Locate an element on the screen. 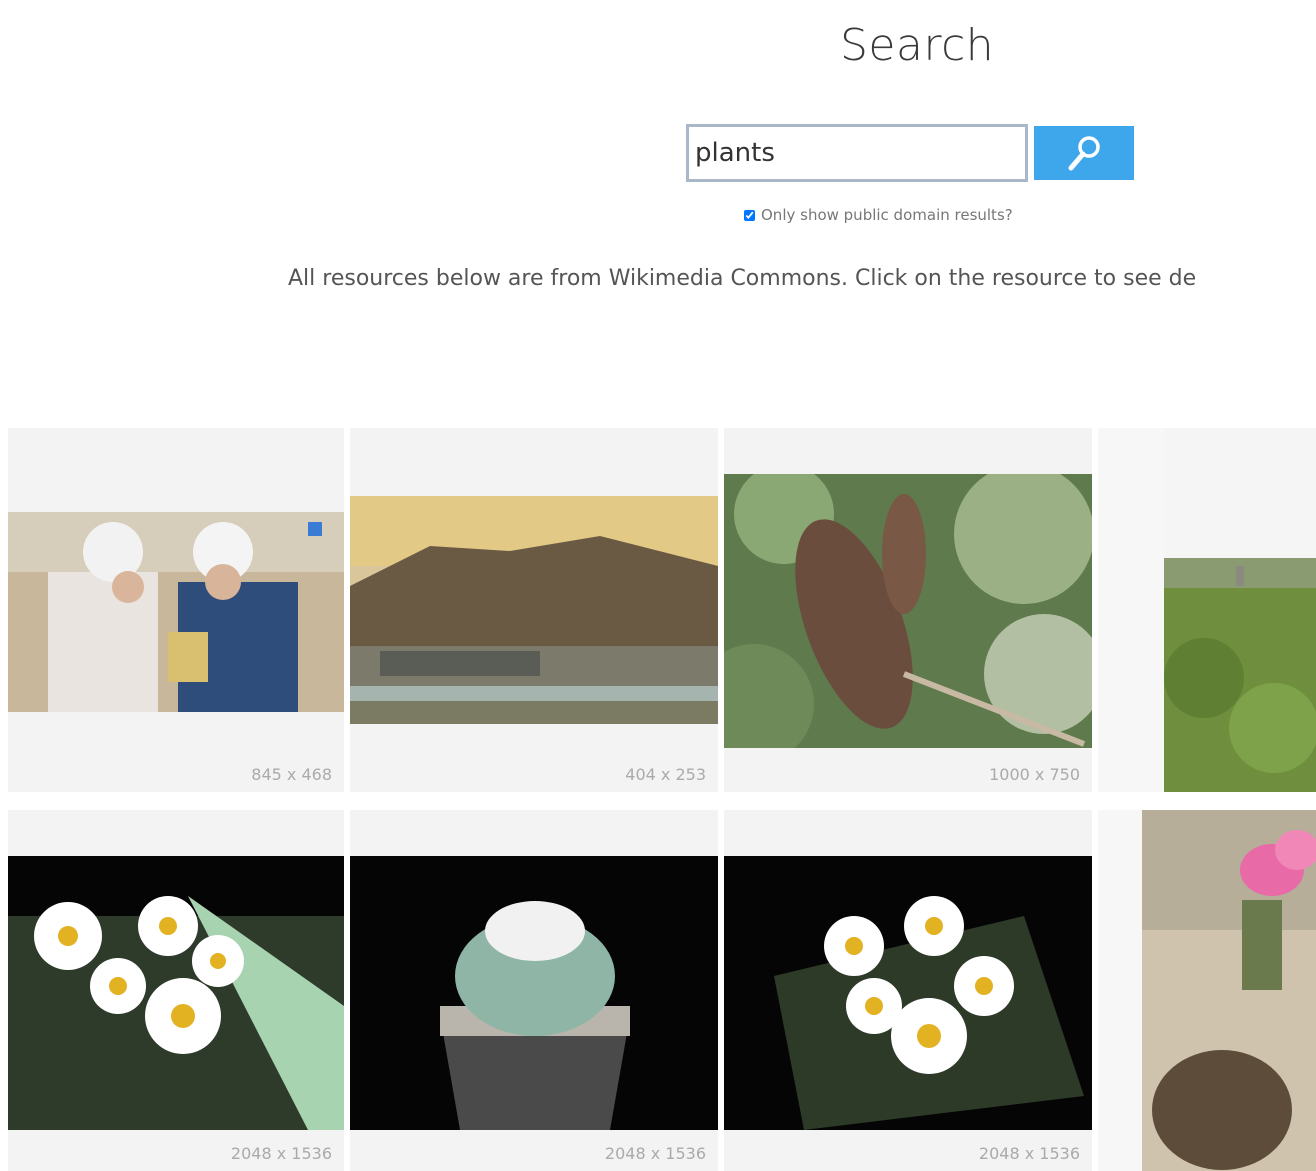 This screenshot has width=1316, height=1171. public-domain-filter: Only show public domain results? is located at coordinates (878, 215).